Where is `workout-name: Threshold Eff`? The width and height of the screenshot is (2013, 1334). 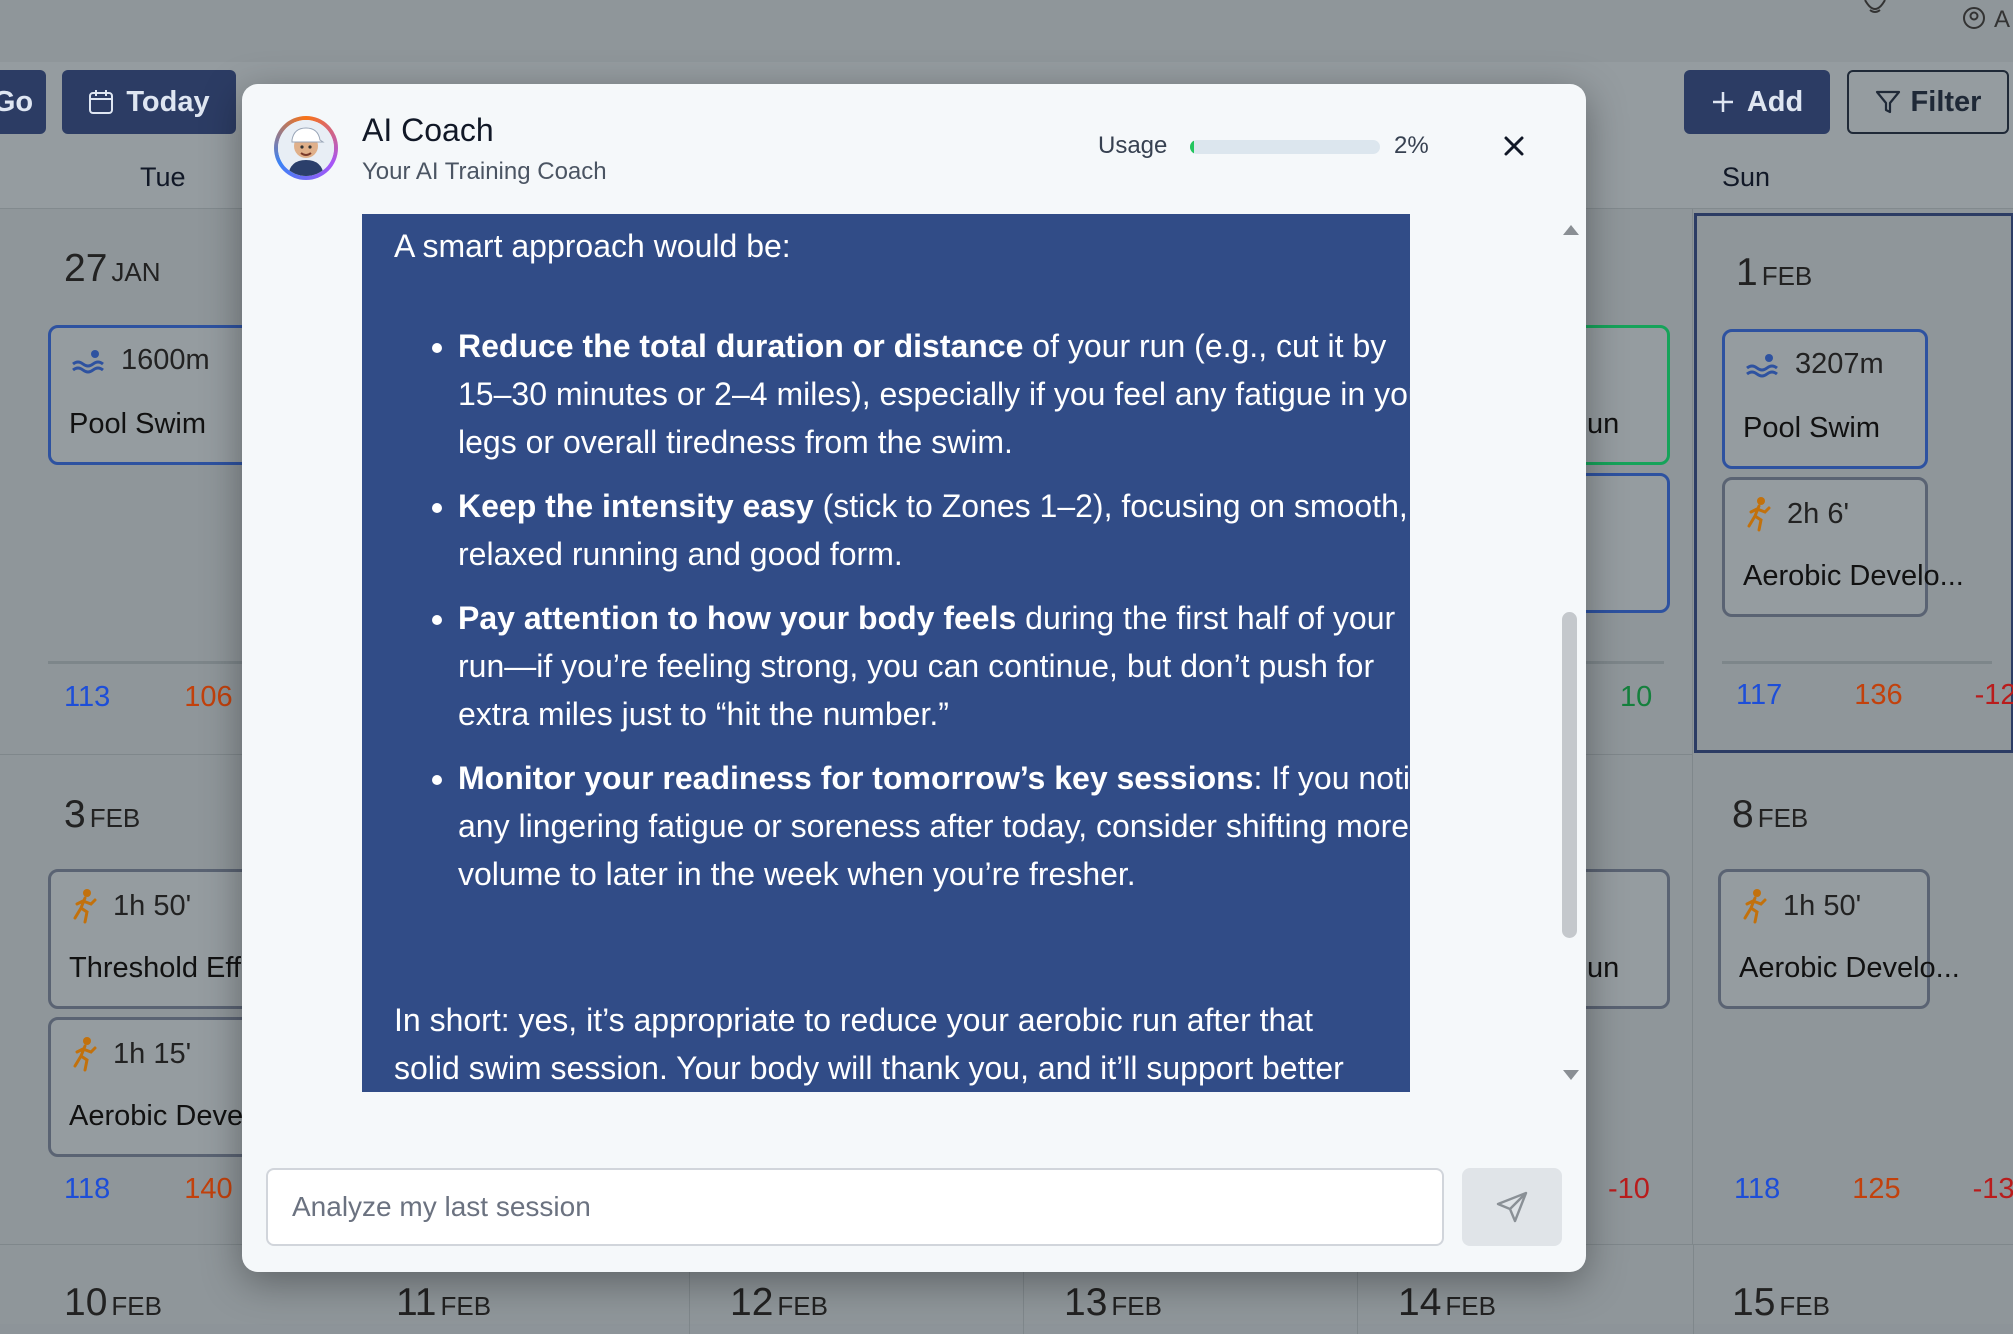 workout-name: Threshold Eff is located at coordinates (155, 968).